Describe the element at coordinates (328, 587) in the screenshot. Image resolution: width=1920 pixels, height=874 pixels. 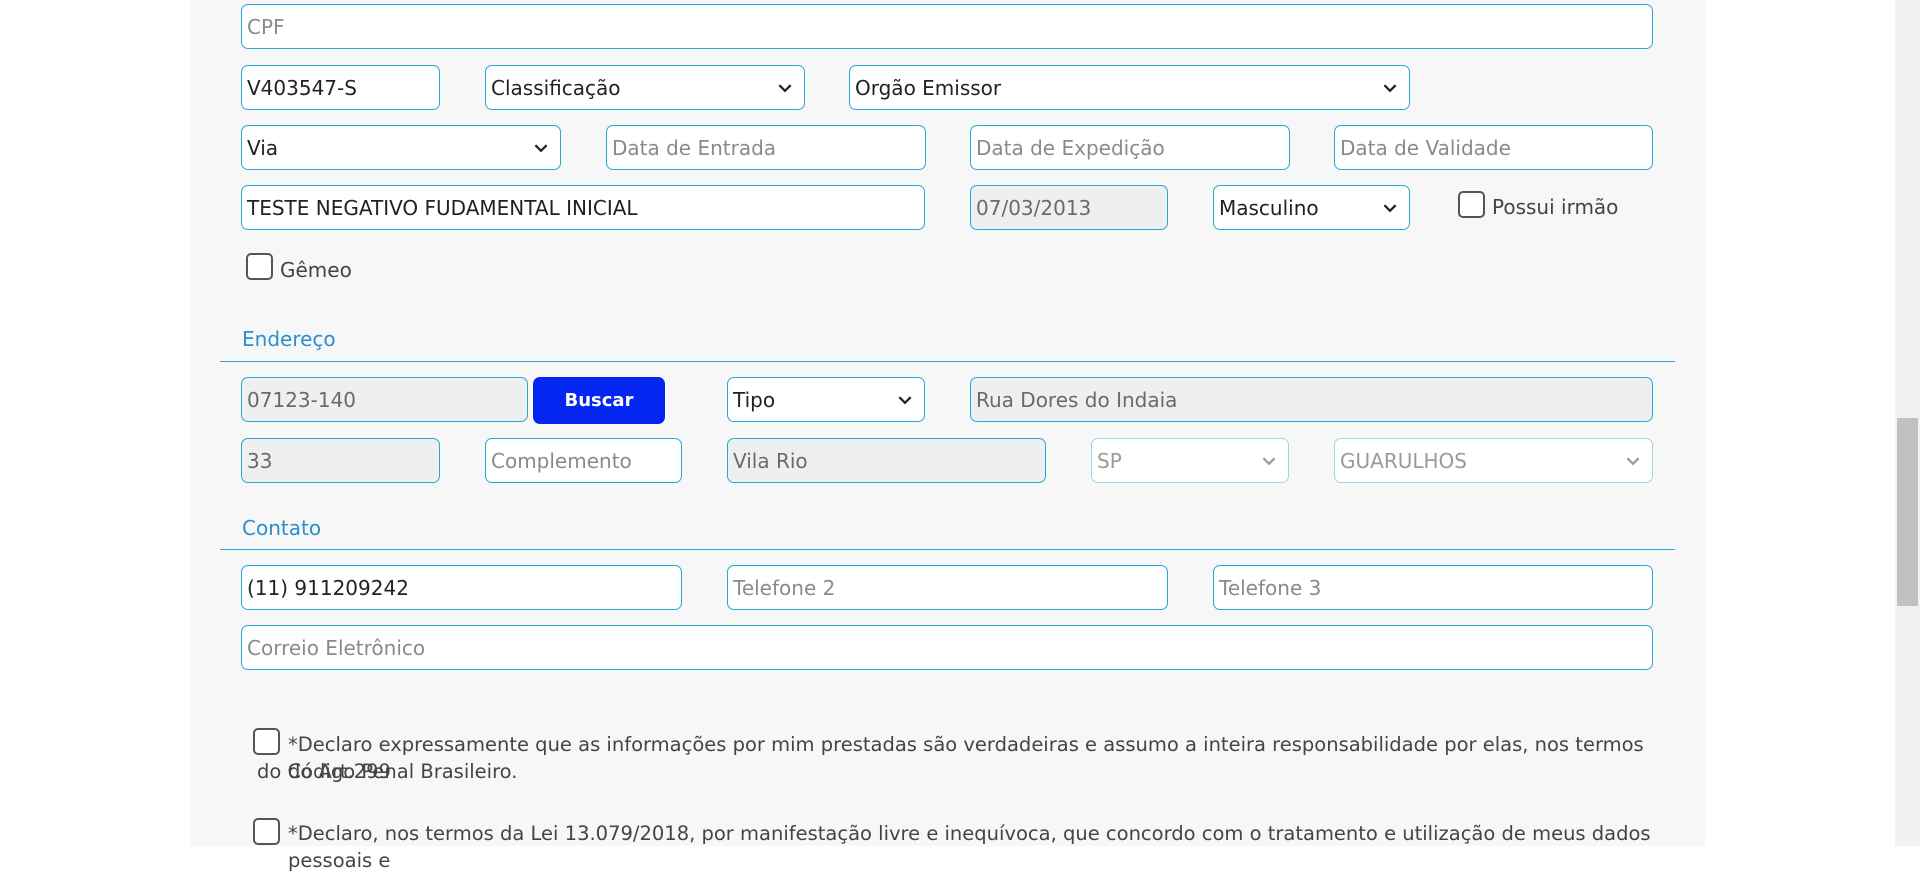
I see `telefone1-value: (11) 911209242` at that location.